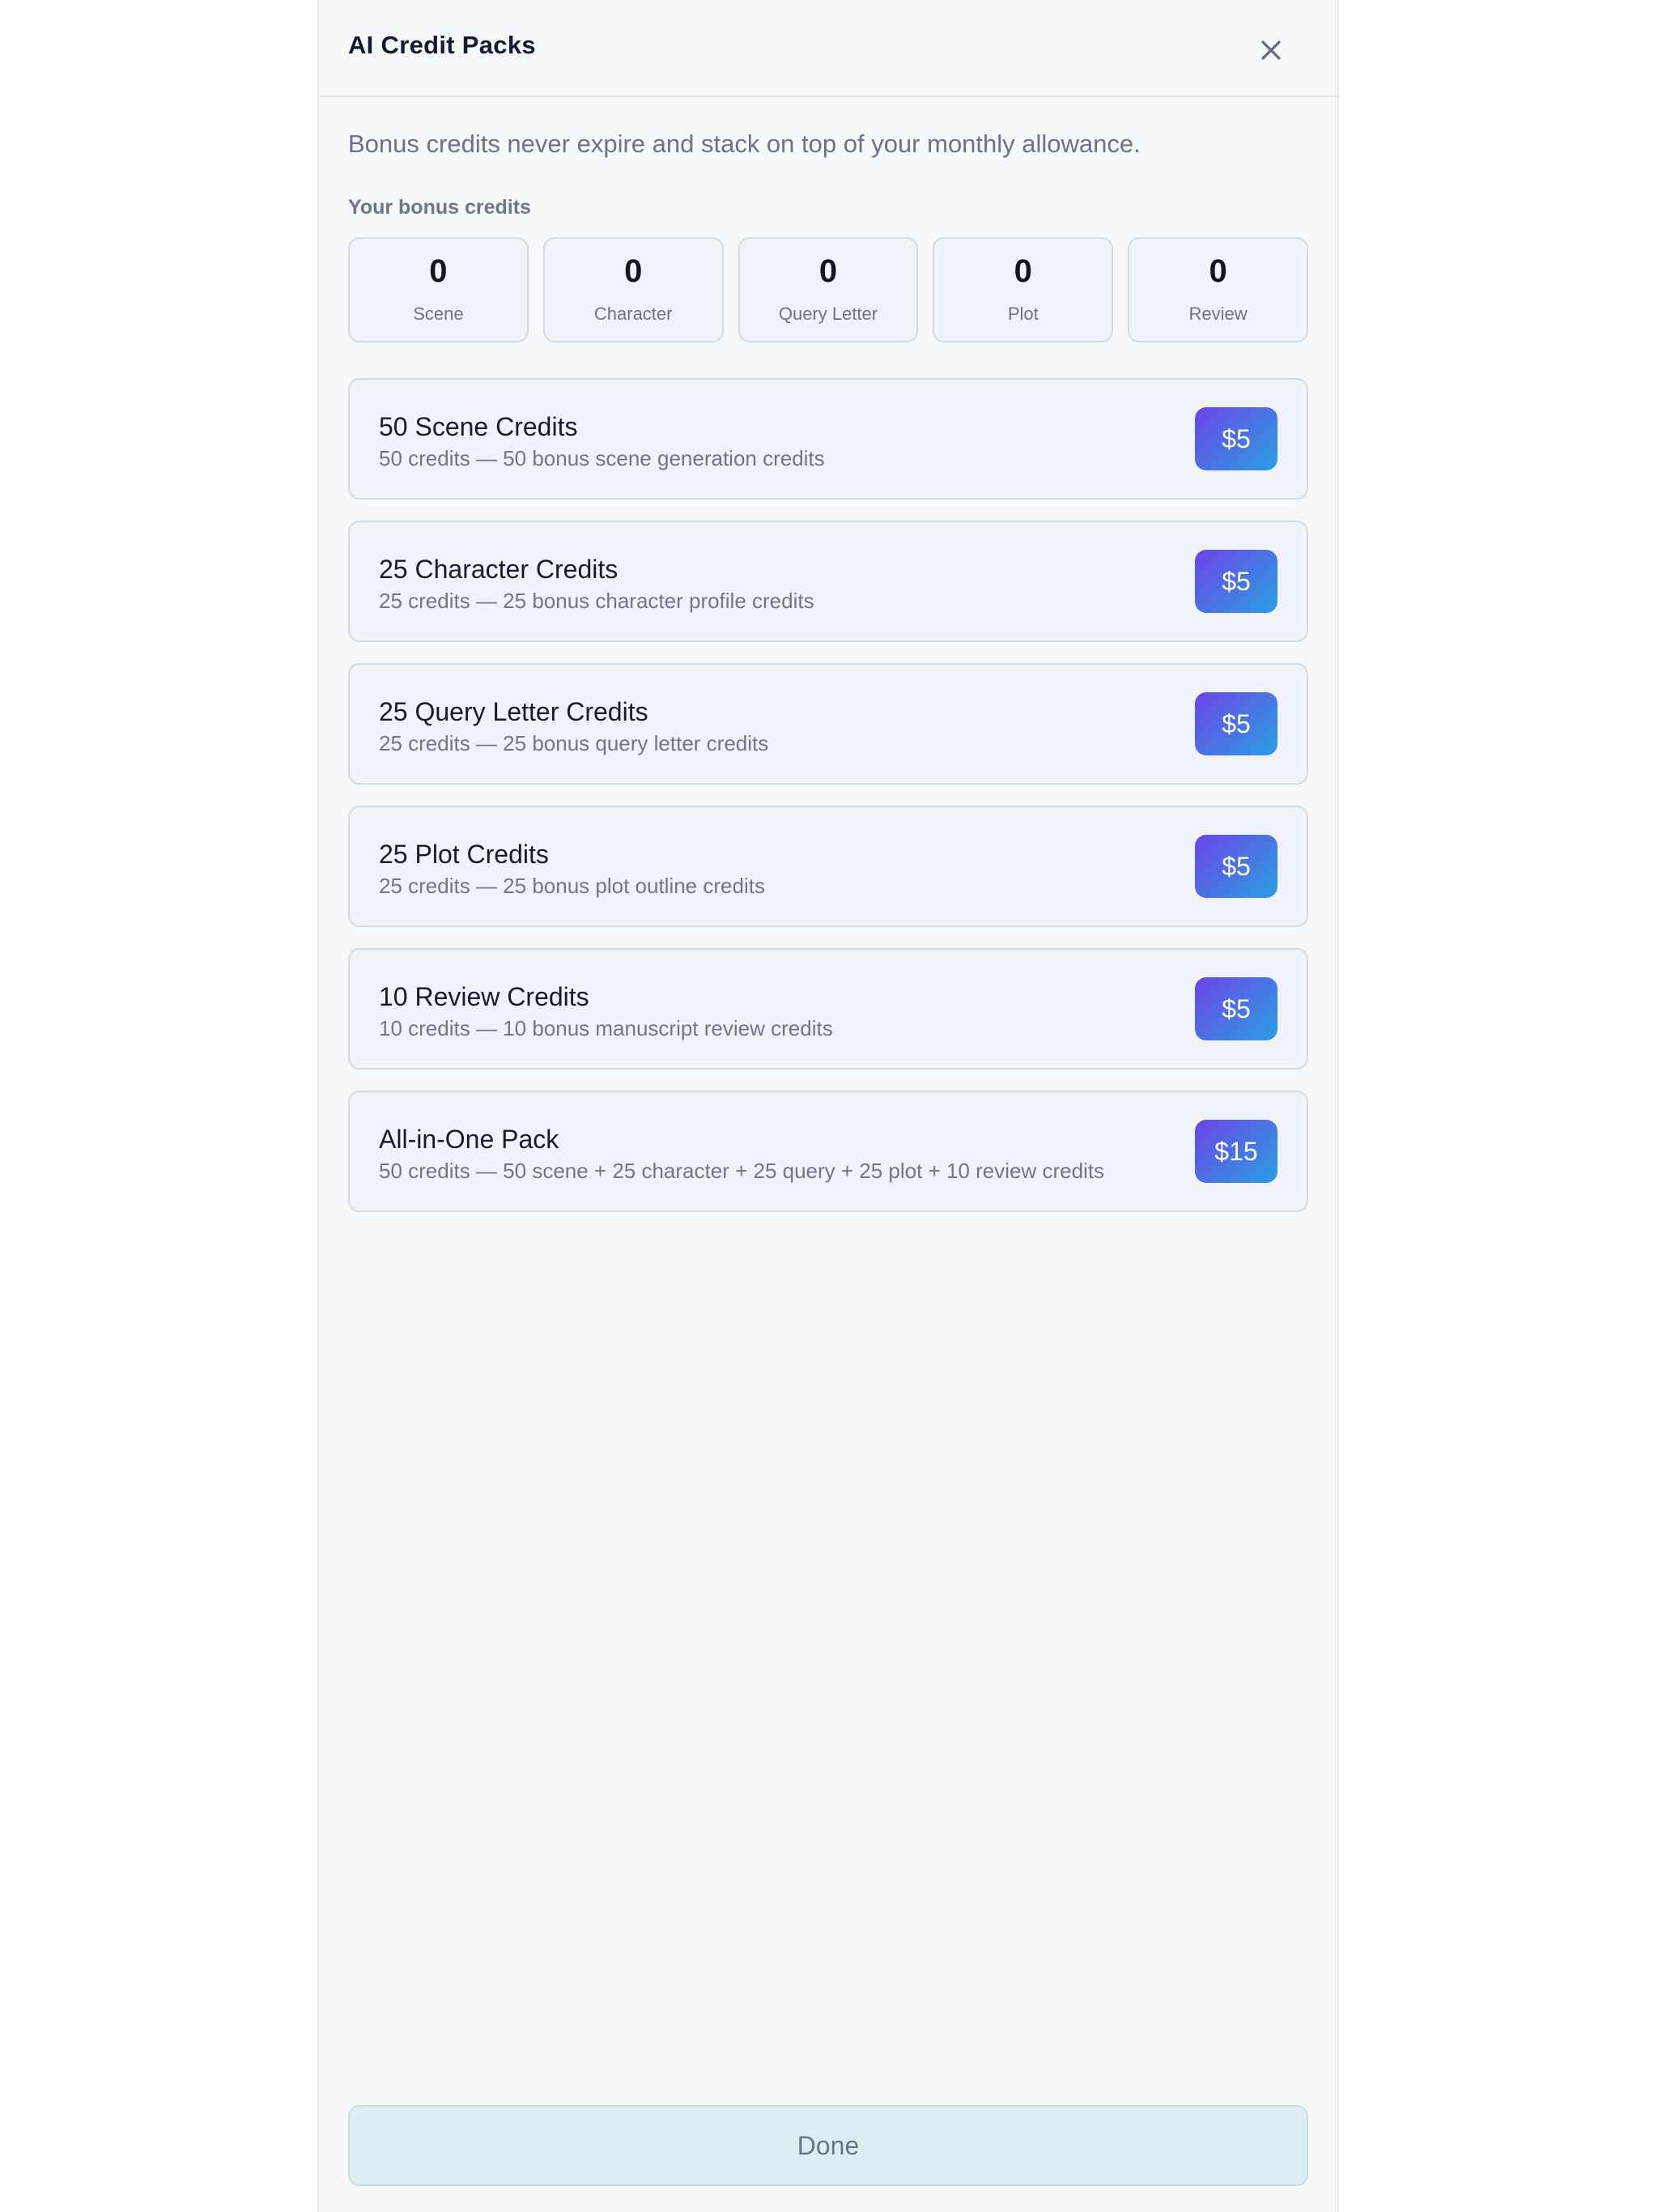  What do you see at coordinates (1023, 314) in the screenshot?
I see `stat-label: Plot` at bounding box center [1023, 314].